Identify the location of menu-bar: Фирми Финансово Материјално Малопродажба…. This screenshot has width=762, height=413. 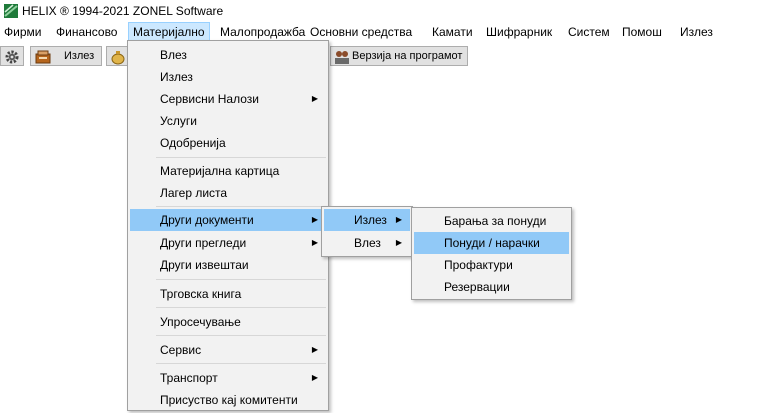
(381, 32).